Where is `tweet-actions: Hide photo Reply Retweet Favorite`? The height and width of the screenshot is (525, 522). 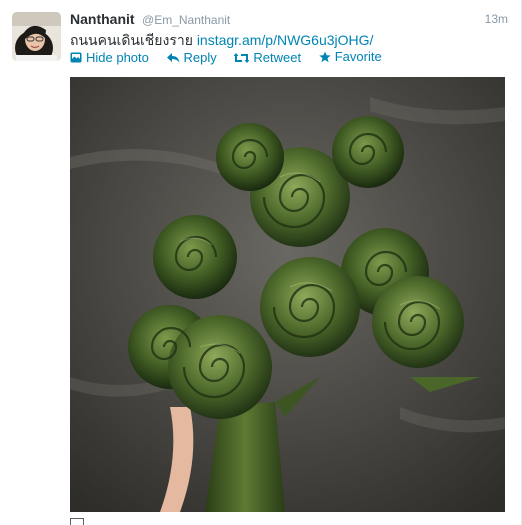
tweet-actions: Hide photo Reply Retweet Favorite is located at coordinates (233, 57).